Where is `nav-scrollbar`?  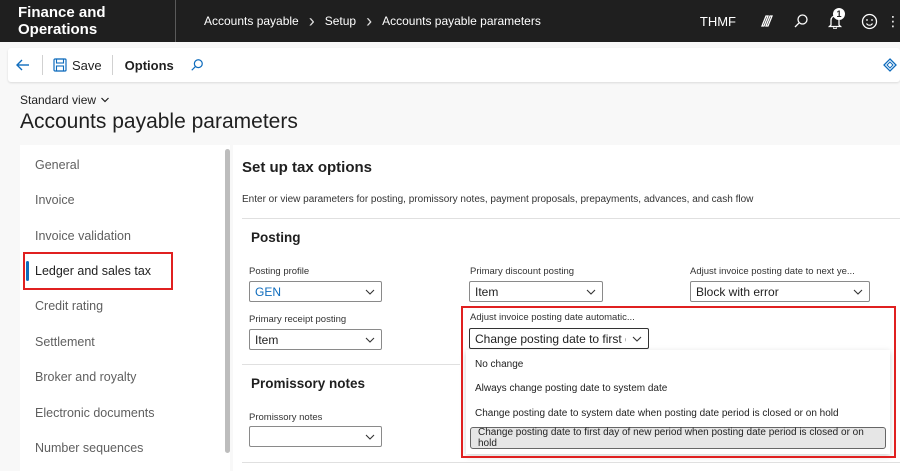 nav-scrollbar is located at coordinates (227, 301).